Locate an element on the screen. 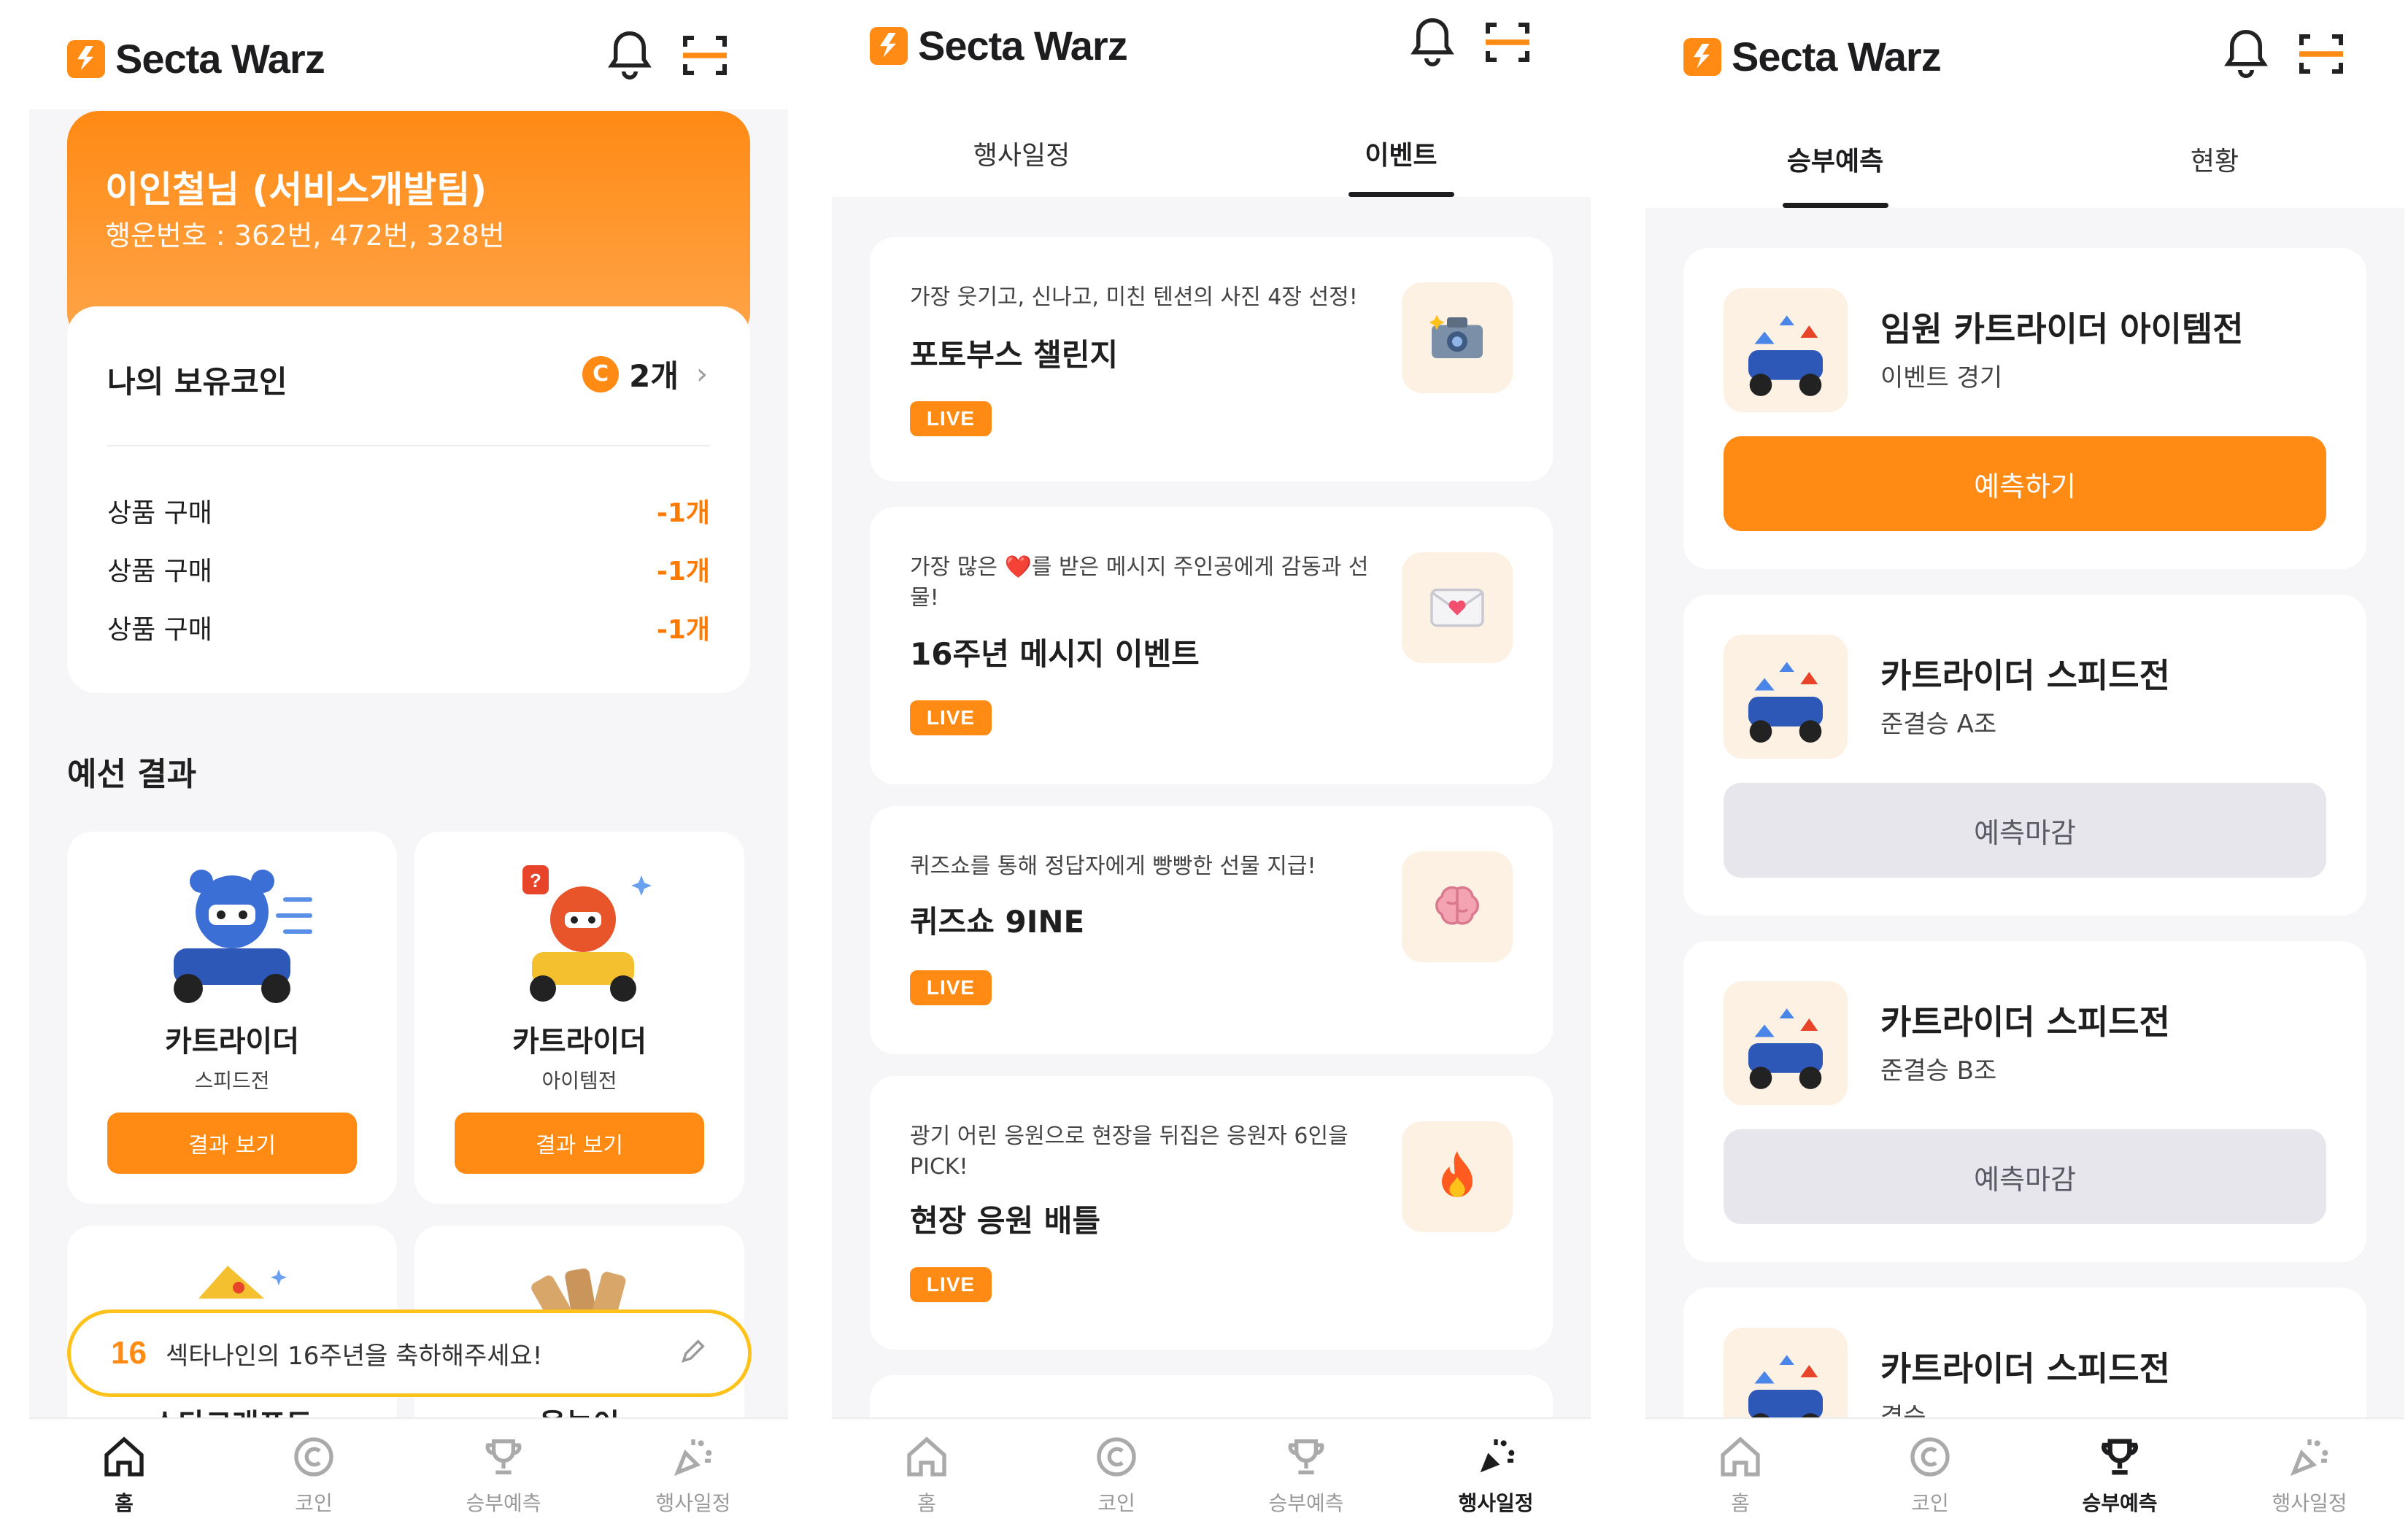  game-subtitle: 스피드전 is located at coordinates (232, 1081).